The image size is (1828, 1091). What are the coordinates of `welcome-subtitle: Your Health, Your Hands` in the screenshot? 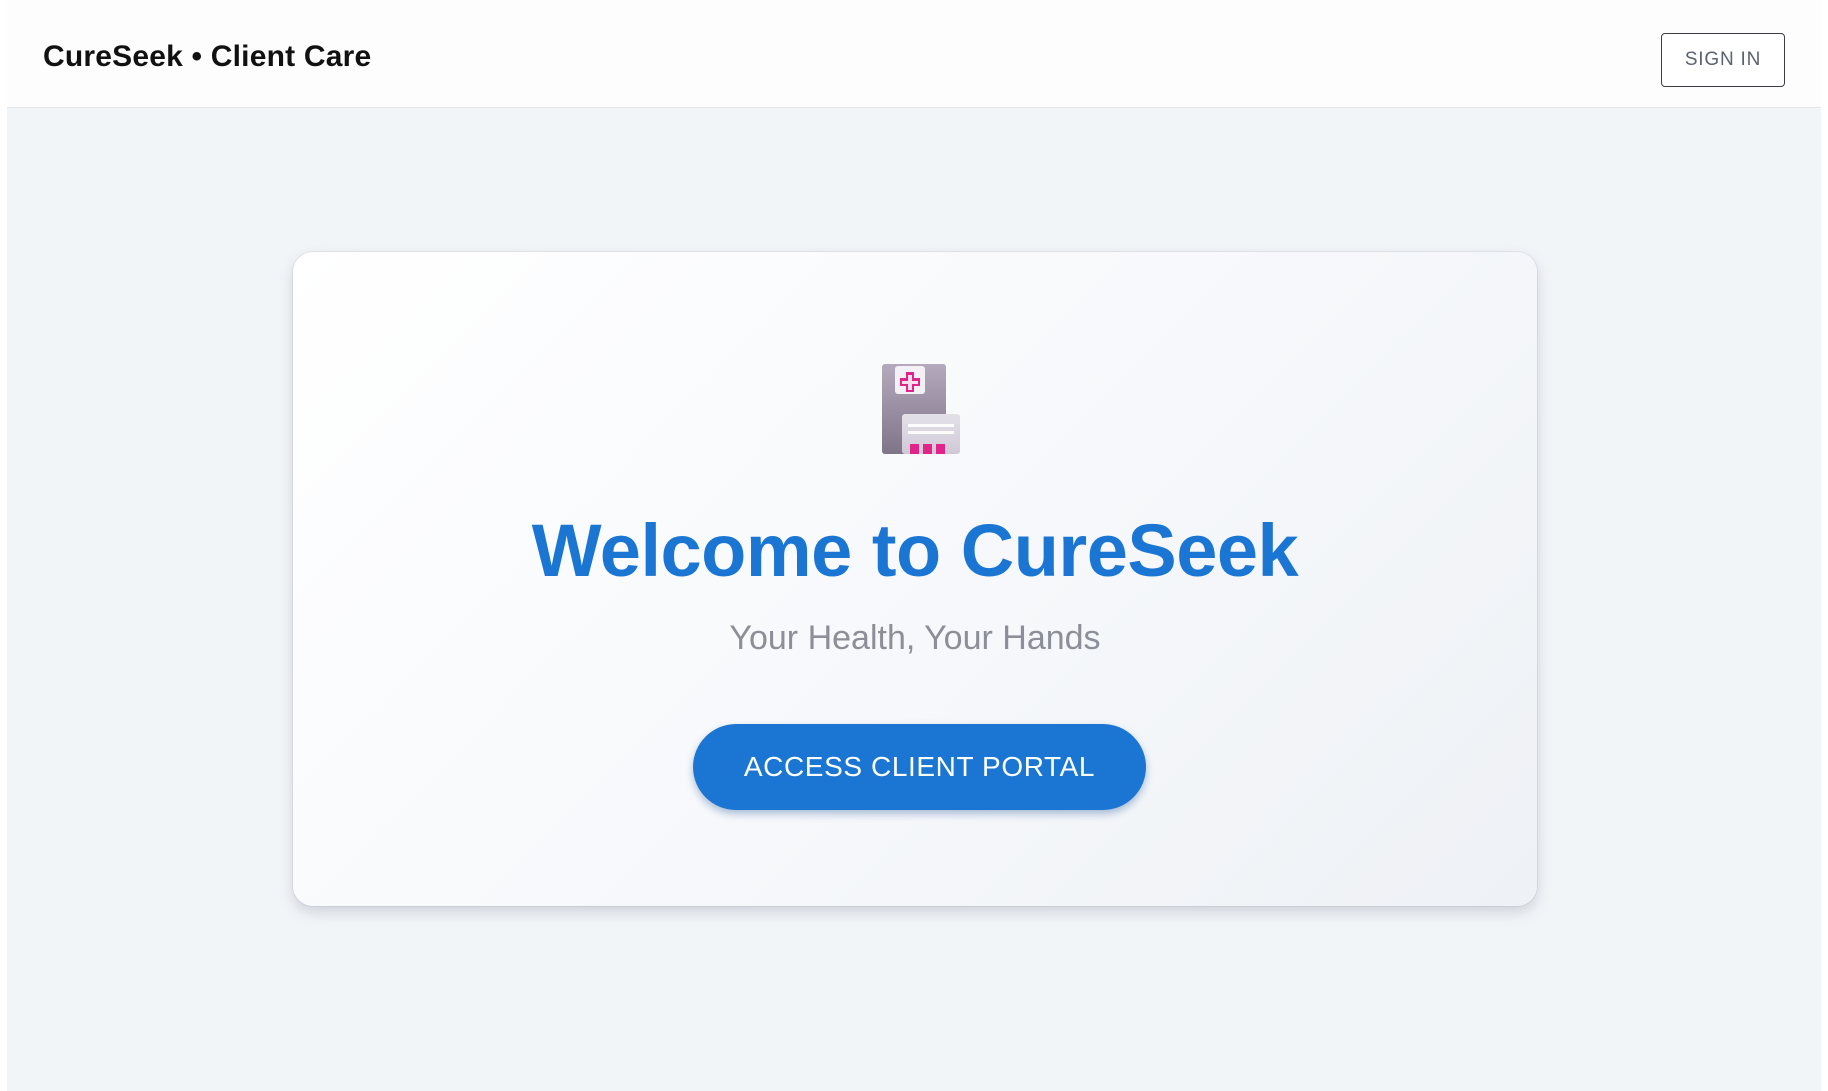 It's located at (915, 638).